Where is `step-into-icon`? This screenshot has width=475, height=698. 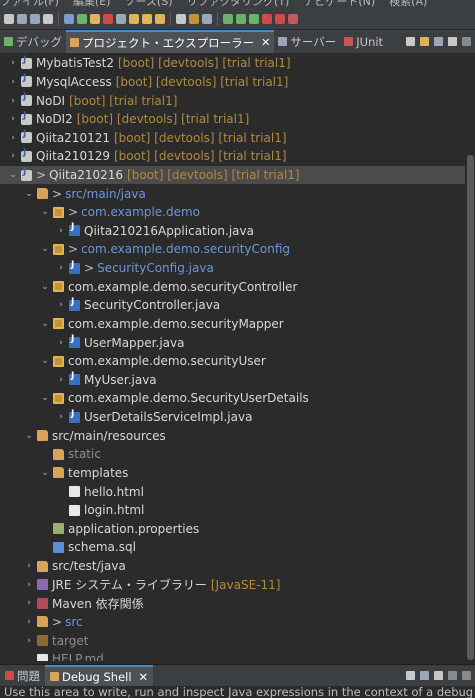
step-into-icon is located at coordinates (134, 18).